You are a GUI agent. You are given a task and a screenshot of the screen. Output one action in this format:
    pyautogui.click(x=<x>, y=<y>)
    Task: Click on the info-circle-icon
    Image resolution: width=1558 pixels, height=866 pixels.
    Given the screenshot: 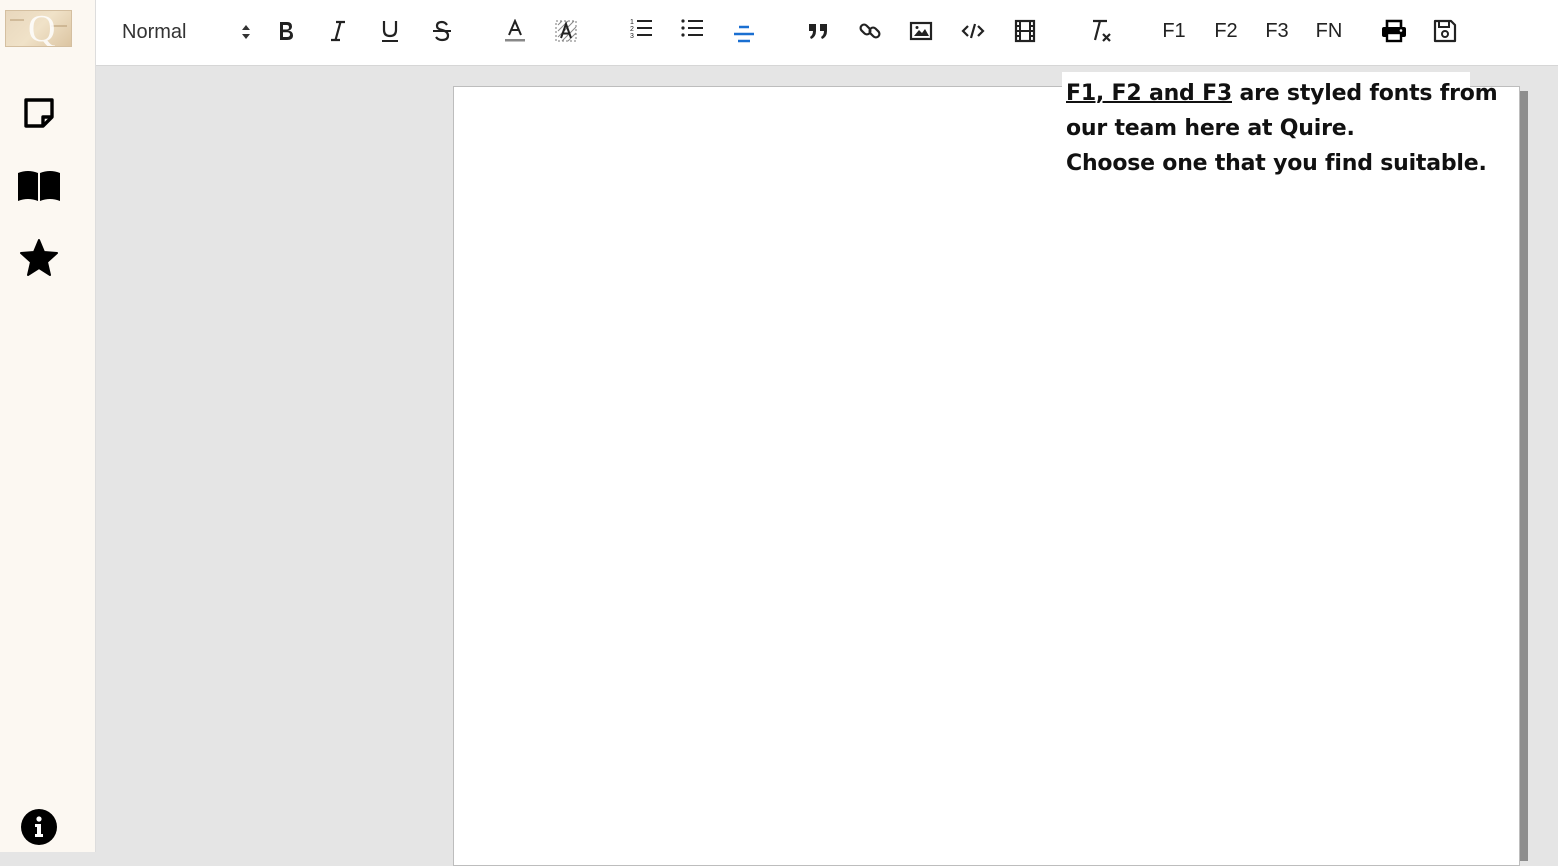 What is the action you would take?
    pyautogui.click(x=39, y=827)
    